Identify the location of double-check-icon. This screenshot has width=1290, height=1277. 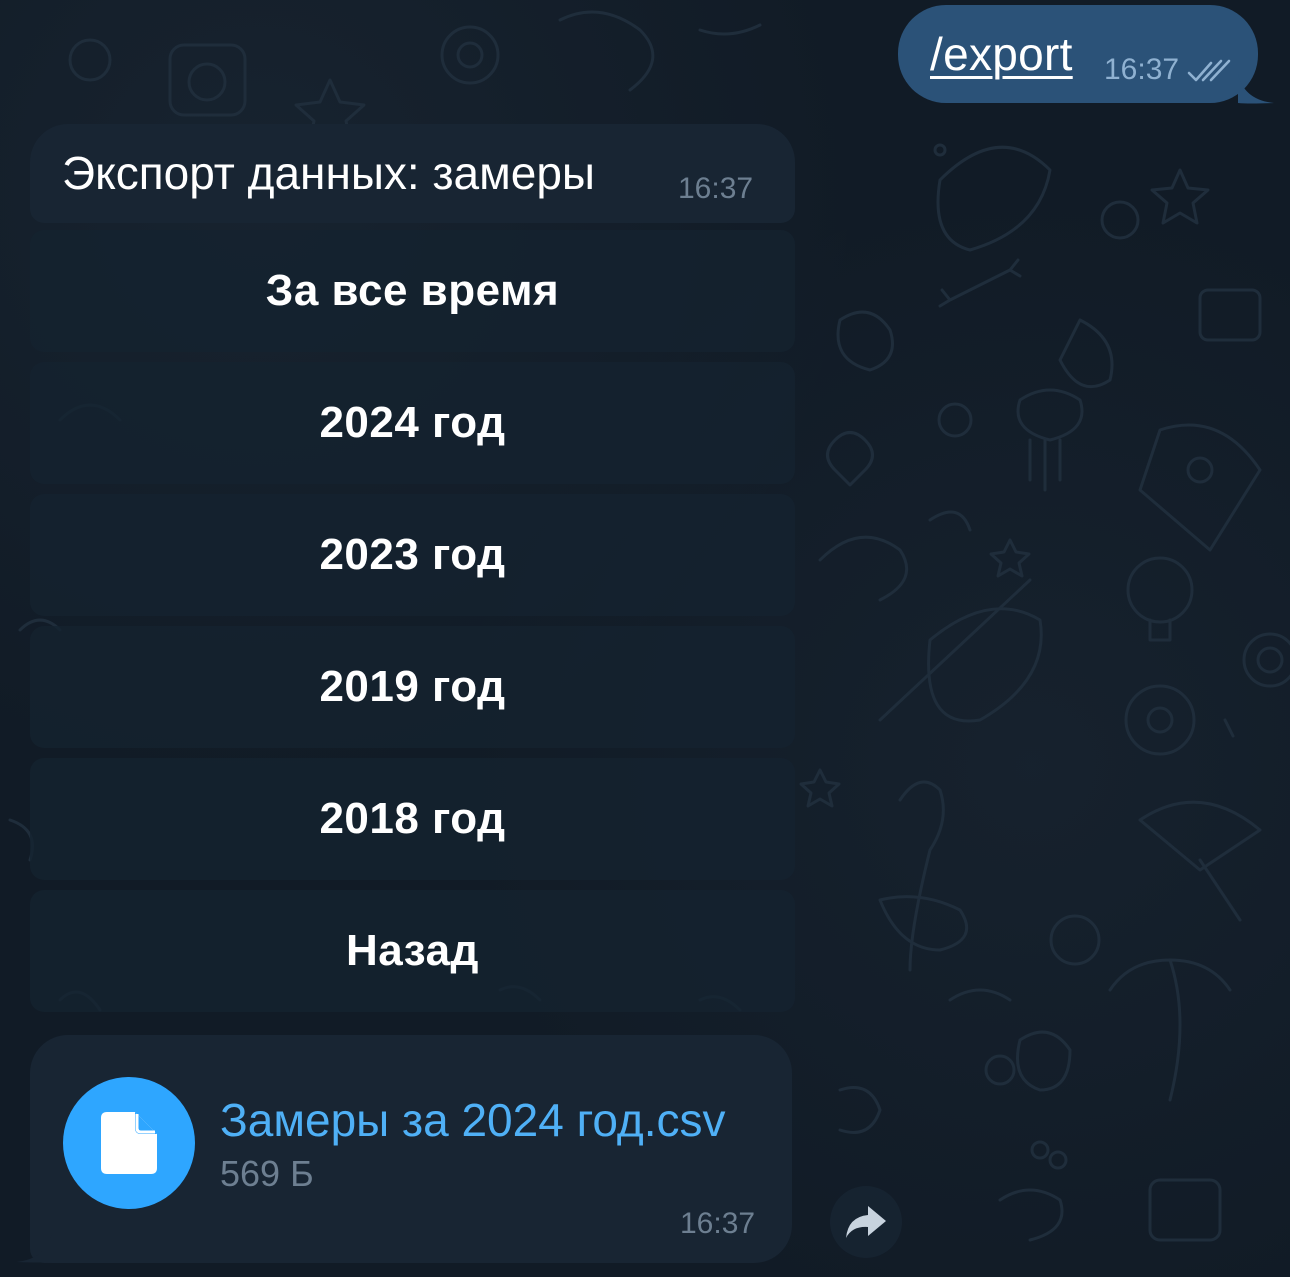
(1209, 70).